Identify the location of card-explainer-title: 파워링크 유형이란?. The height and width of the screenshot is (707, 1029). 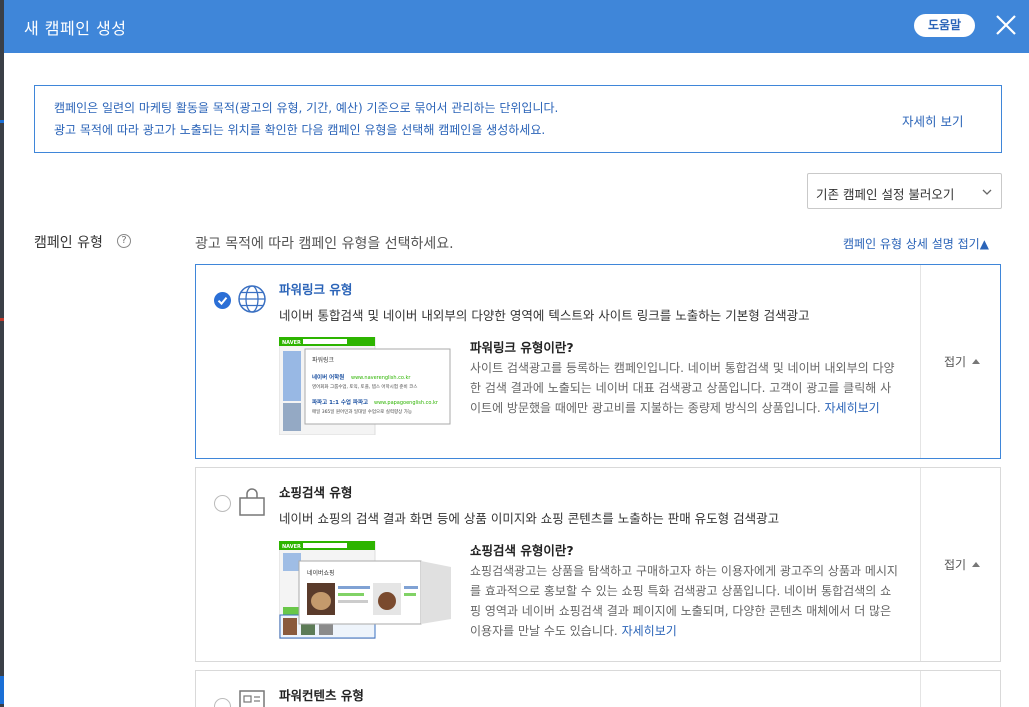
(522, 347).